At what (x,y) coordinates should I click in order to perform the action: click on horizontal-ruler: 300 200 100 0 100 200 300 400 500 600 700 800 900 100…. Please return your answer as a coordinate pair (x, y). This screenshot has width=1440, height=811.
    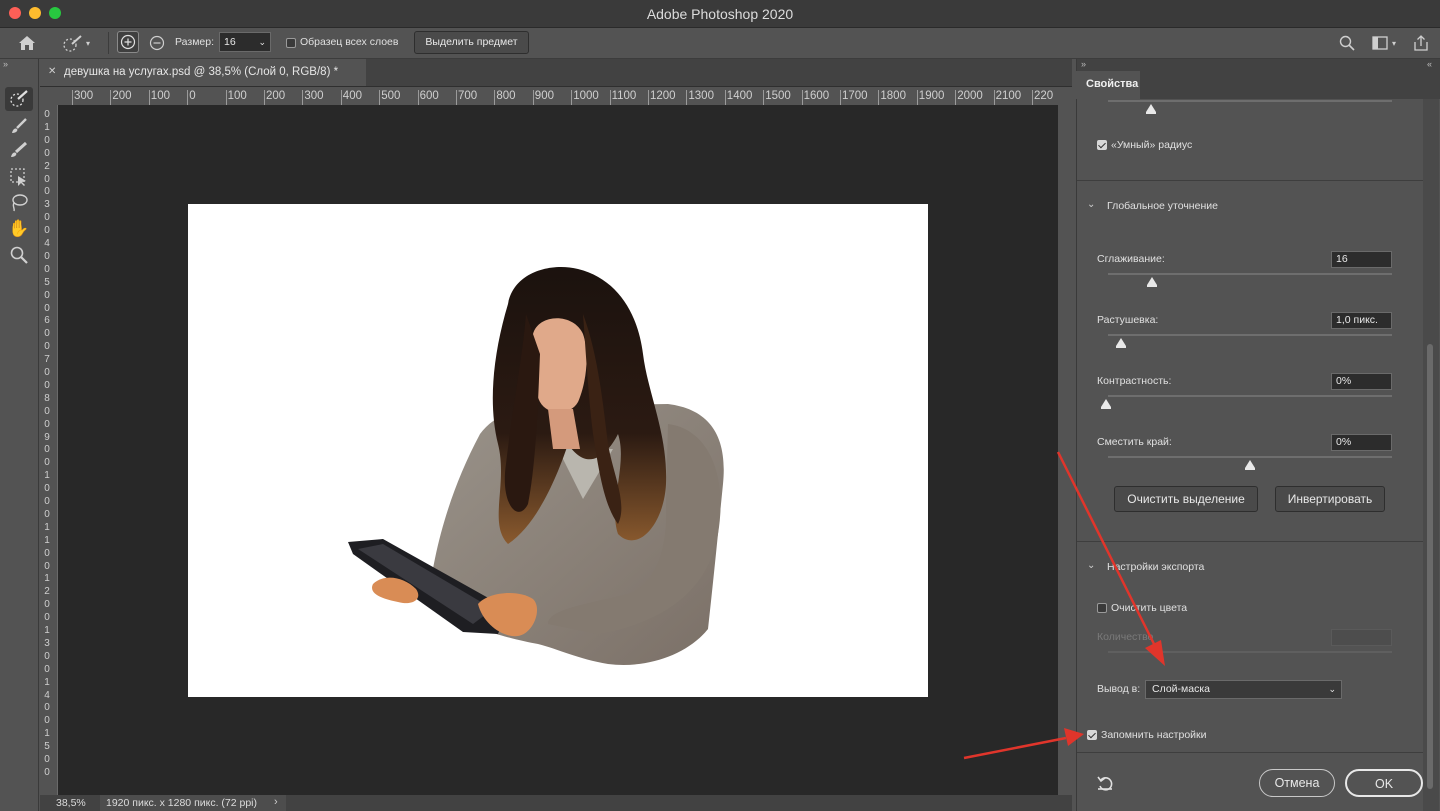
    Looking at the image, I should click on (558, 97).